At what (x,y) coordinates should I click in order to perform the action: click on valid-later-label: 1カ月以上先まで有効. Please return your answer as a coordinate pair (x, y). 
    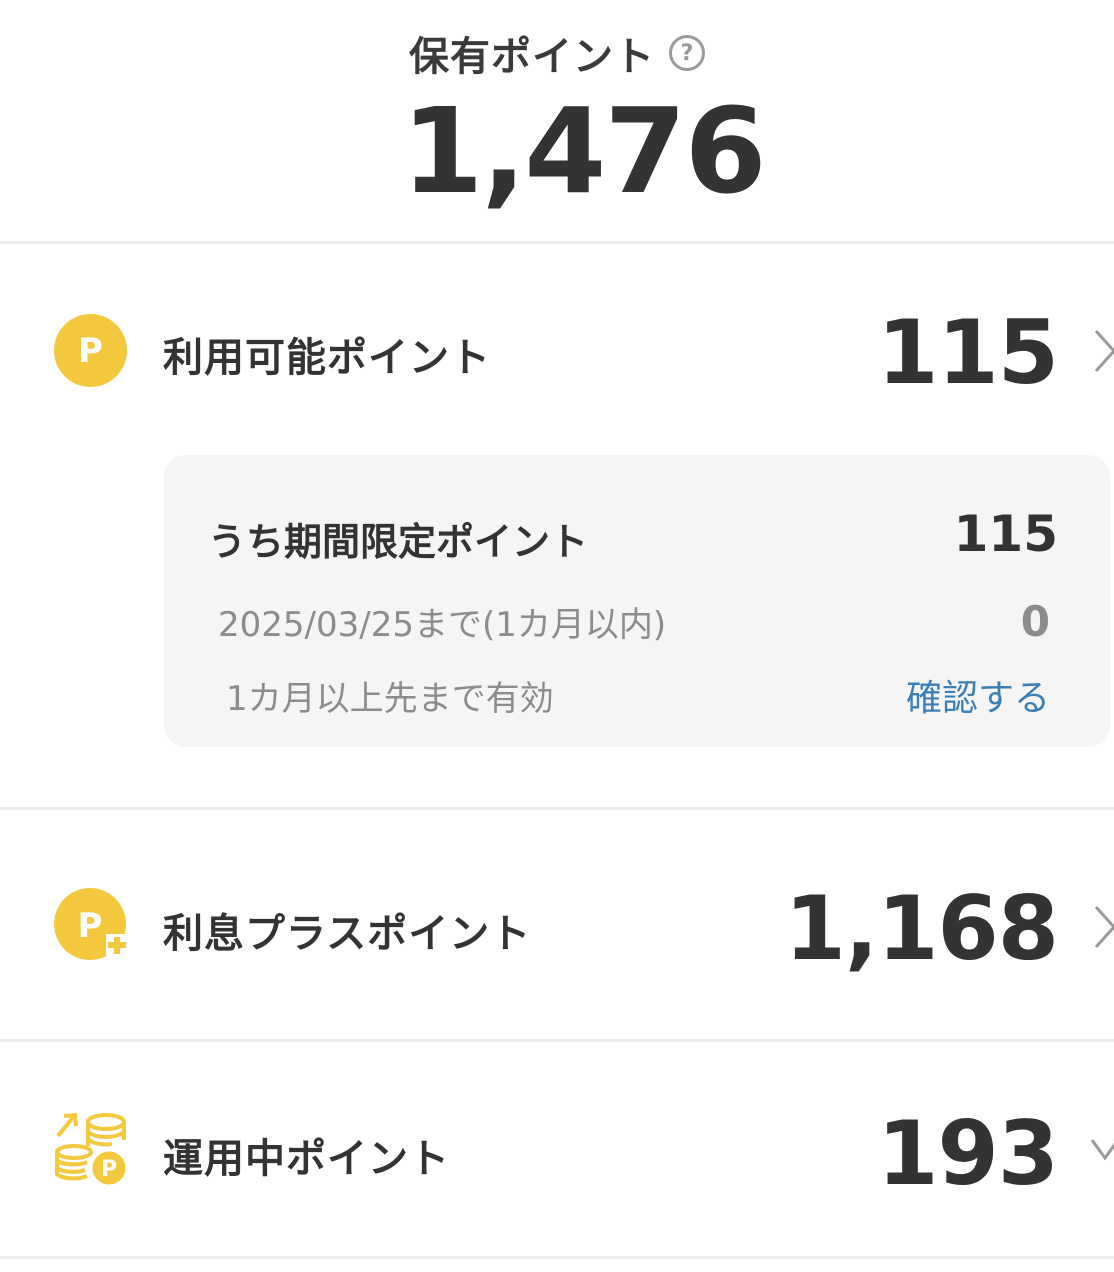
    Looking at the image, I should click on (390, 699).